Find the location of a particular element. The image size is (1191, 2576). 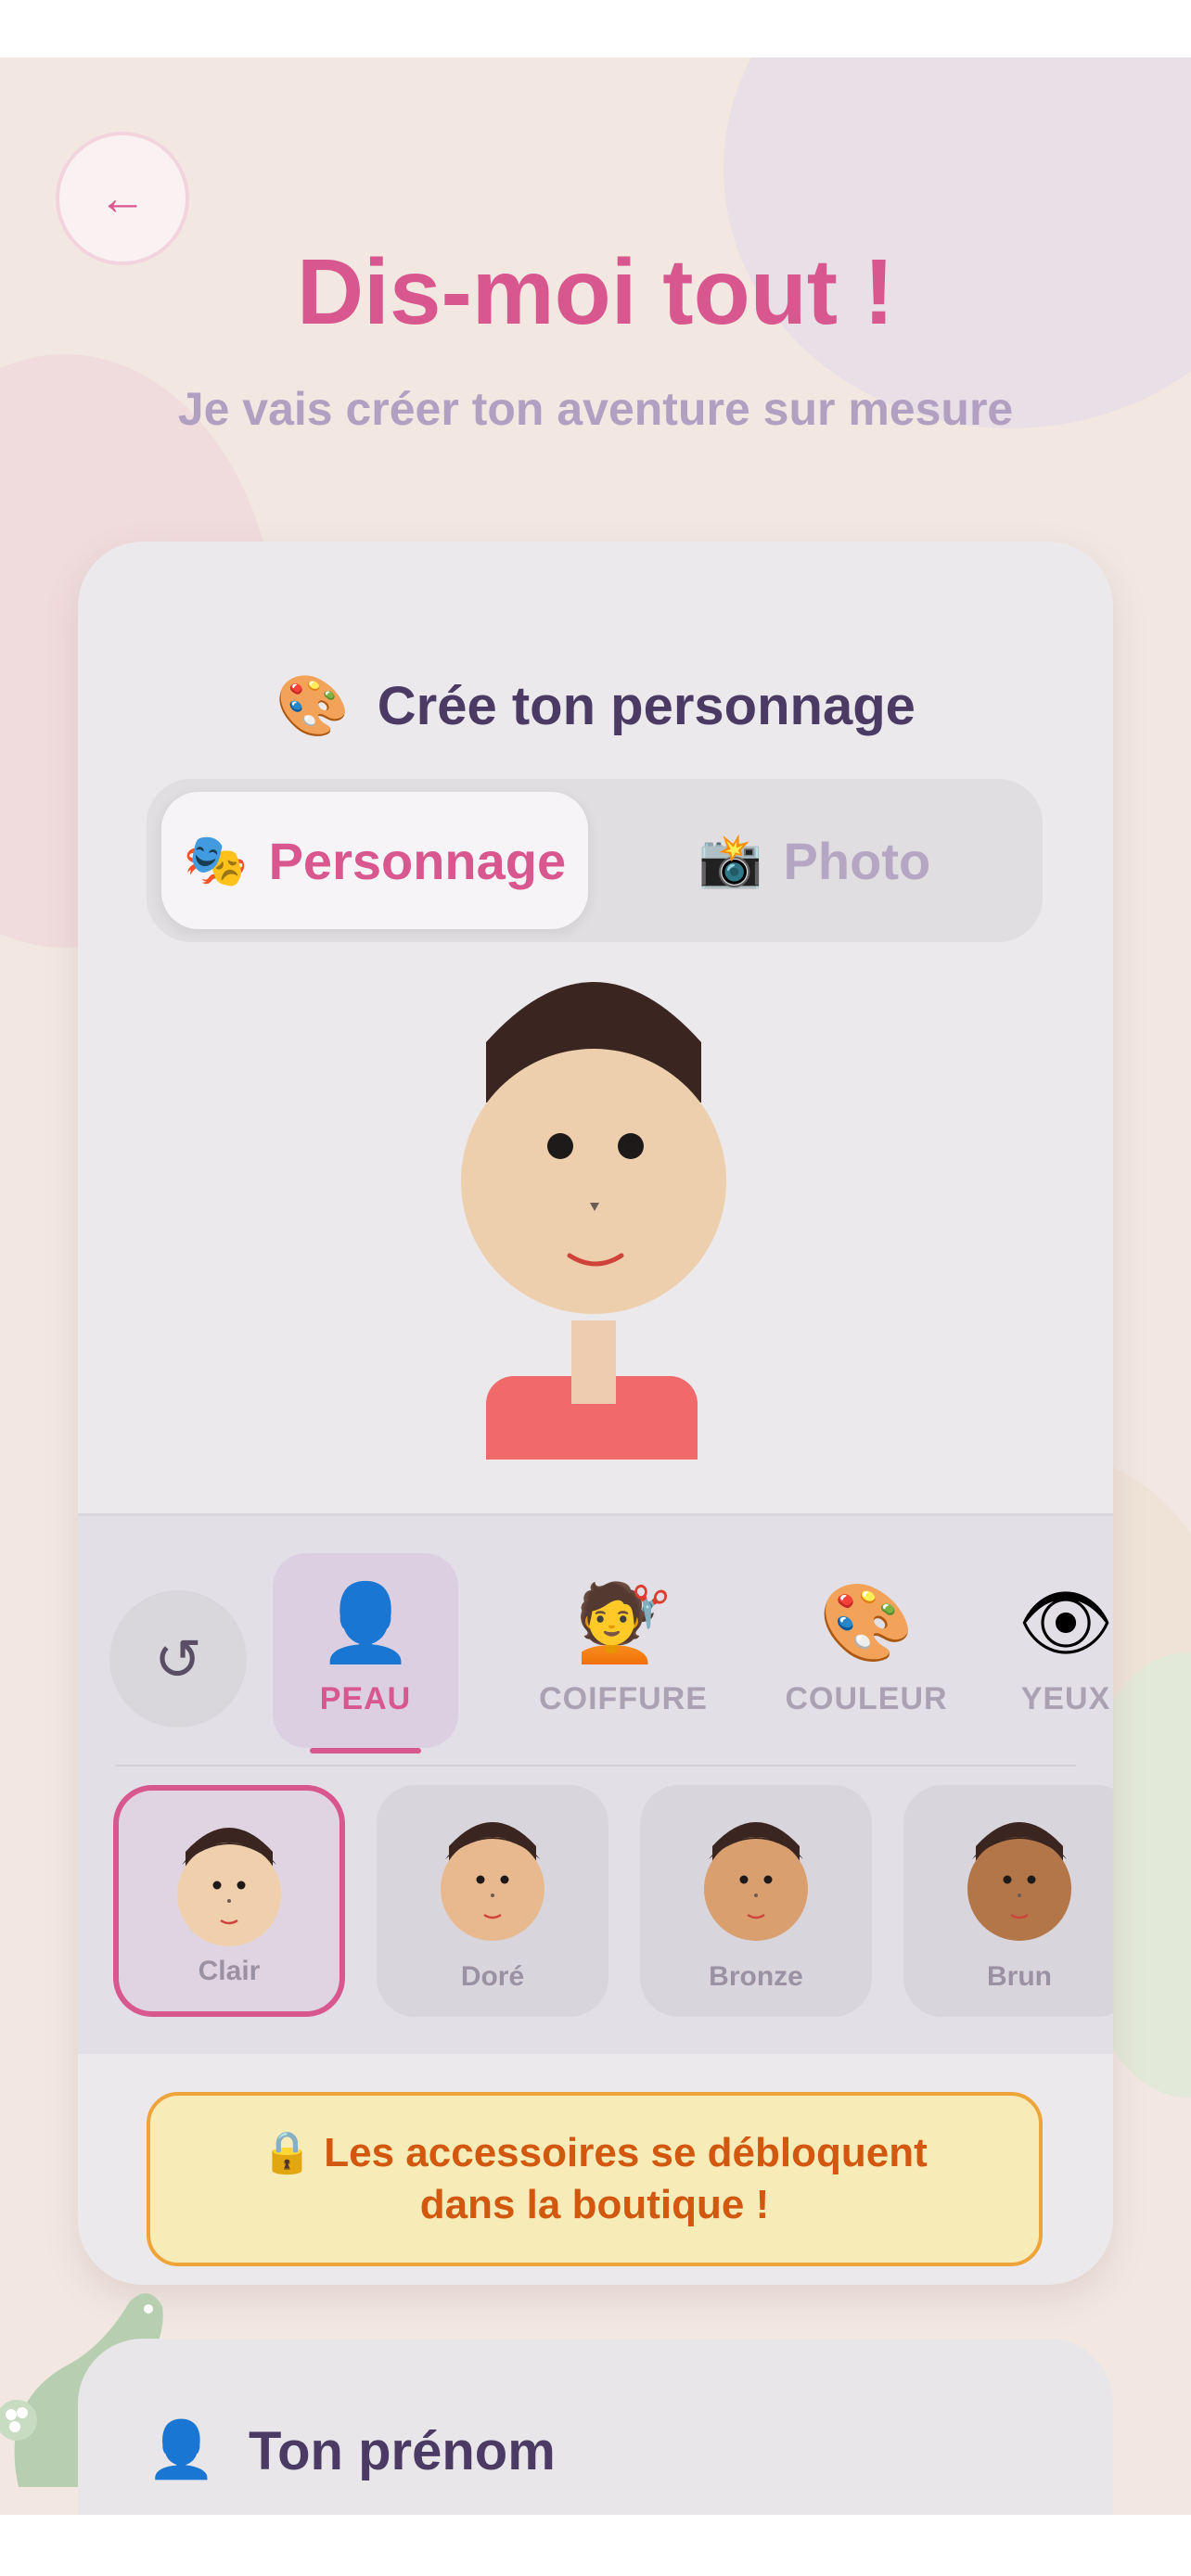

tab-label: COULEUR is located at coordinates (866, 1699).